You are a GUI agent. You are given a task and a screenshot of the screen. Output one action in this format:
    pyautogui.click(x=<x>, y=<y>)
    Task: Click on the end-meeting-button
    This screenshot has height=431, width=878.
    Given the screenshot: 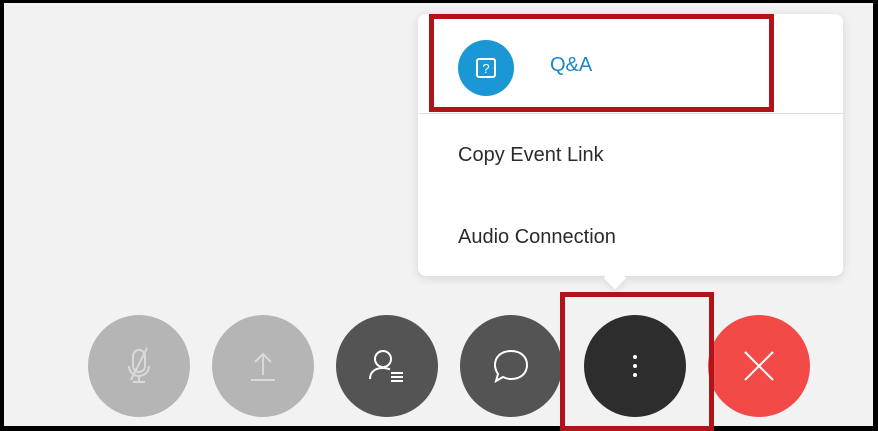 What is the action you would take?
    pyautogui.click(x=759, y=366)
    